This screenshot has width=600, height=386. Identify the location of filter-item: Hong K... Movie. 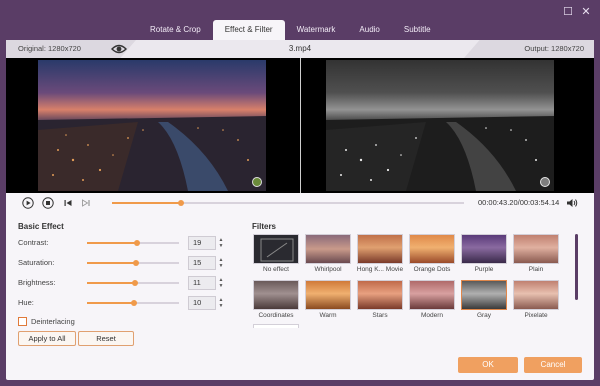
(380, 255).